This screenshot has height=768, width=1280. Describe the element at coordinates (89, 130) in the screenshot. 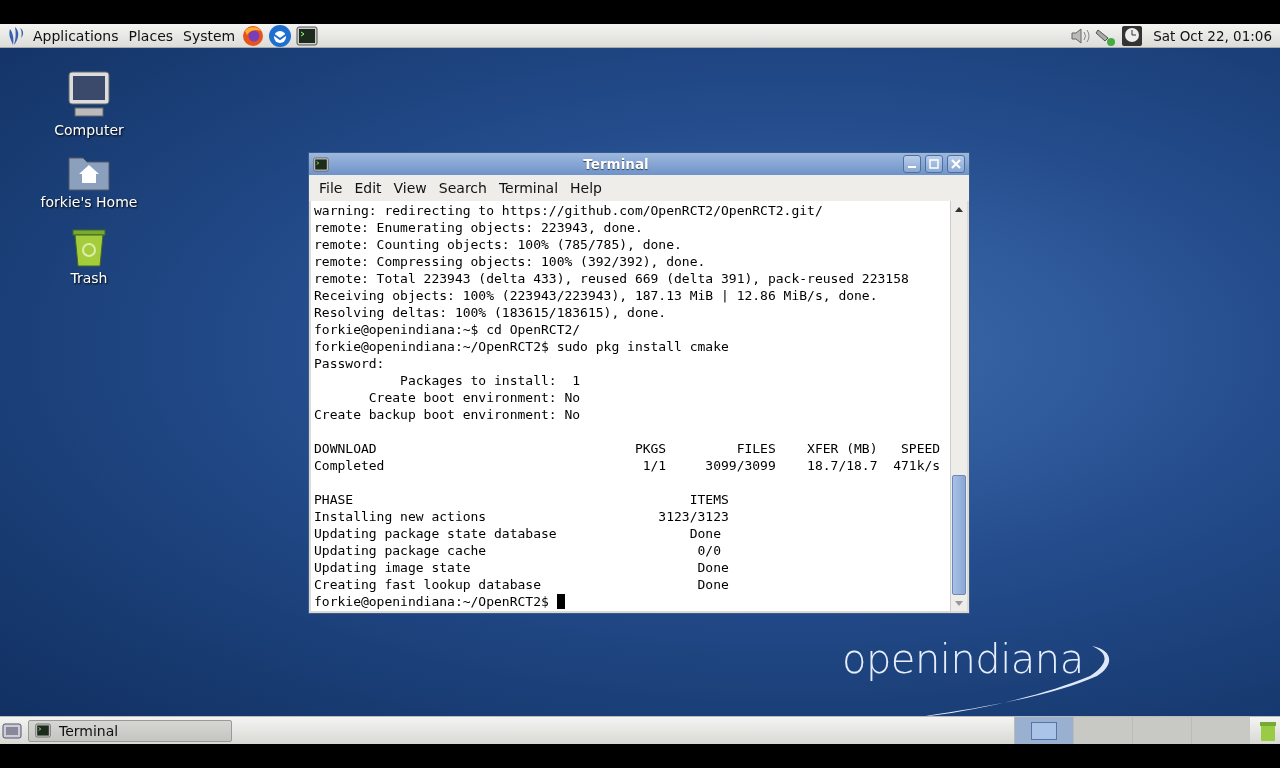

I see `desktop-icon-label: Computer` at that location.